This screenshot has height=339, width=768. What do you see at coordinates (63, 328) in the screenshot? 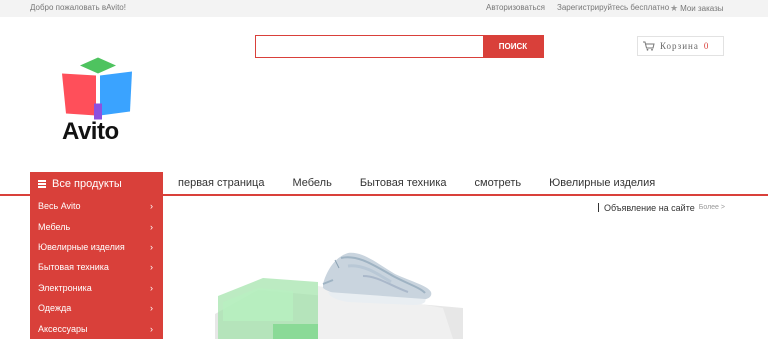
I see `category-label: Аксессуары` at bounding box center [63, 328].